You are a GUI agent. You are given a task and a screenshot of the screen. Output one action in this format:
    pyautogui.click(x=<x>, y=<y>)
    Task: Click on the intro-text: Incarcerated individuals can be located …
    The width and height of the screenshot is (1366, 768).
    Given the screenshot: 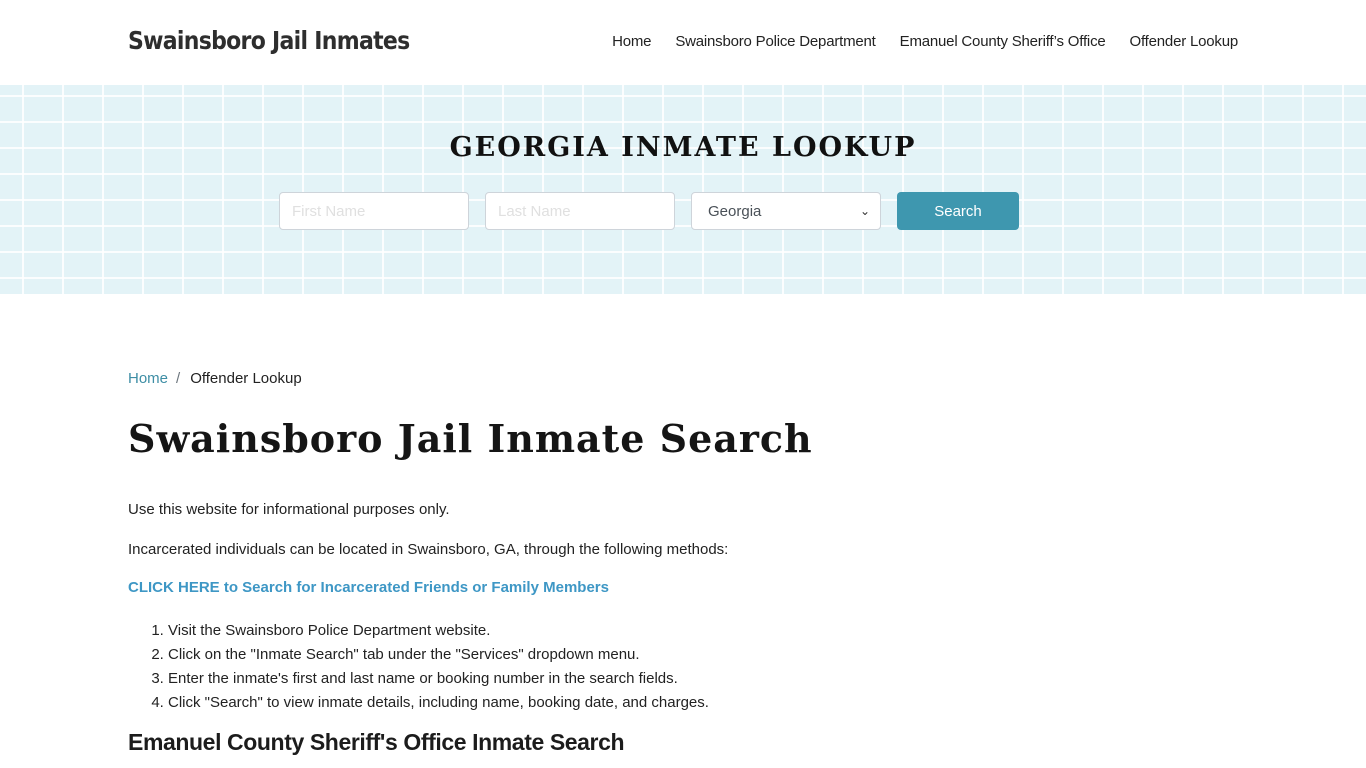 What is the action you would take?
    pyautogui.click(x=428, y=549)
    